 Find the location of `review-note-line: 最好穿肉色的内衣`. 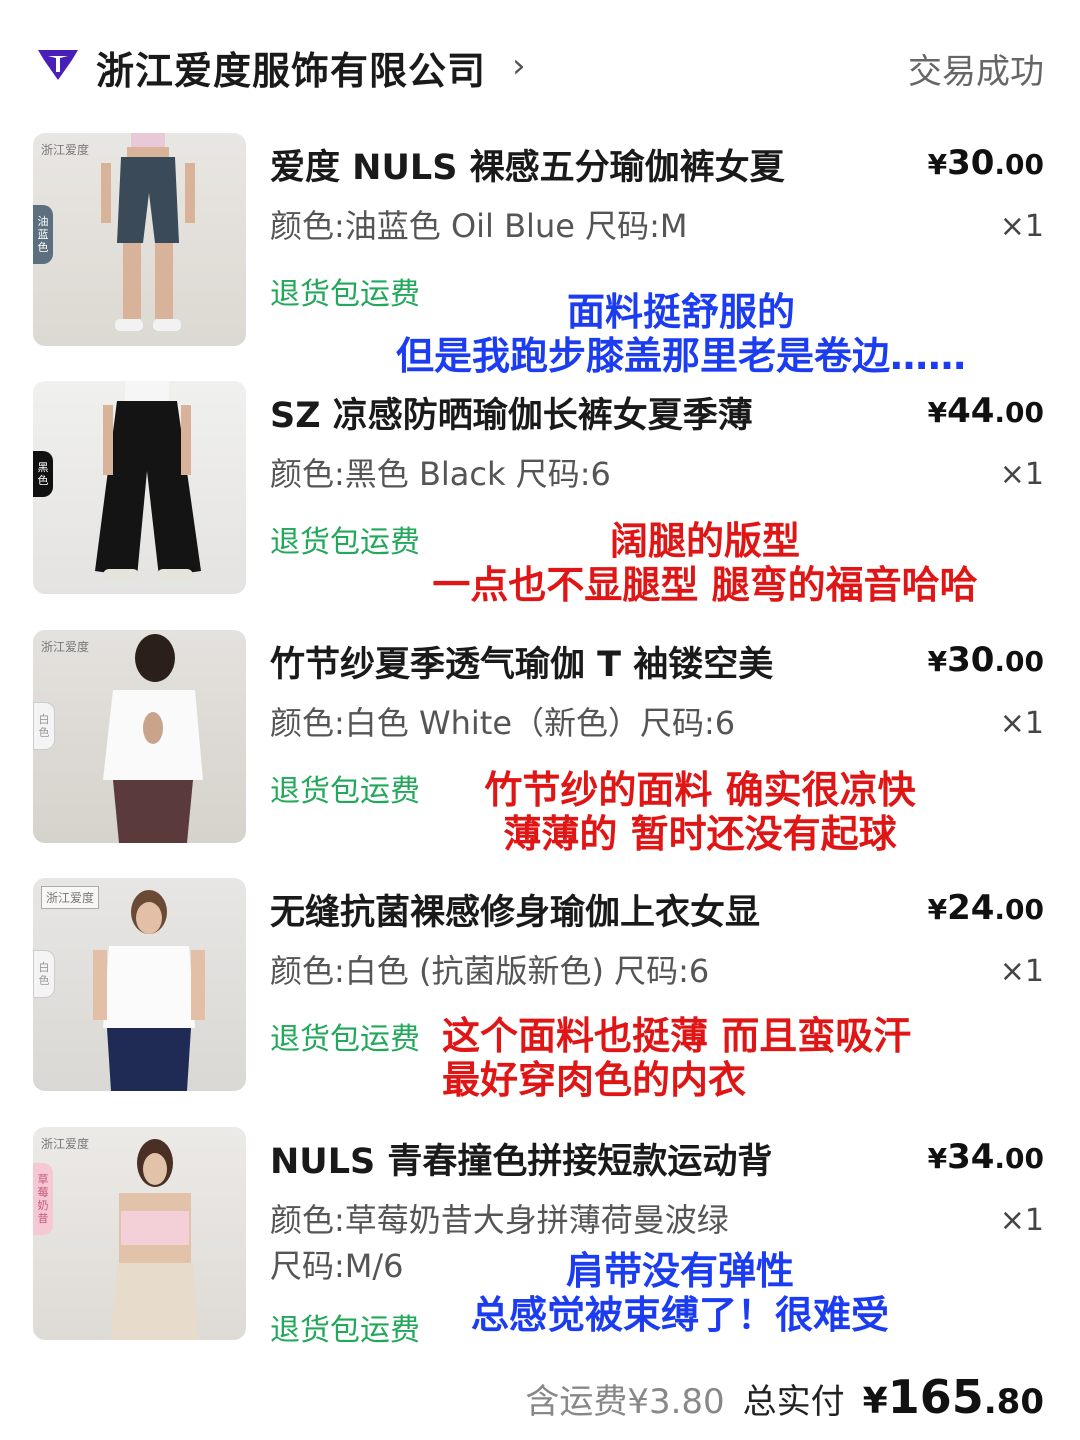

review-note-line: 最好穿肉色的内衣 is located at coordinates (594, 1080).